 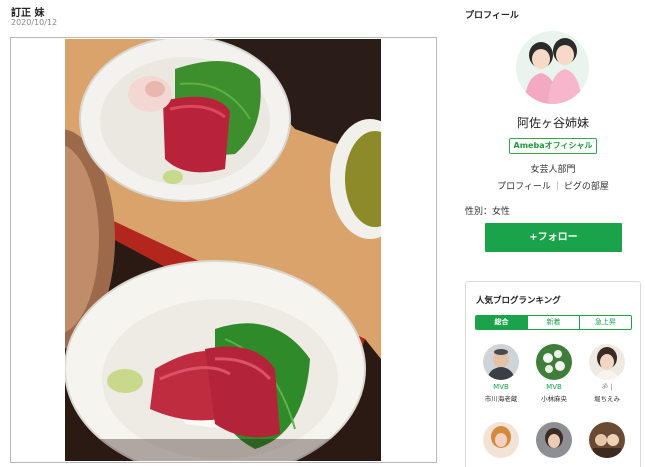 I want to click on tab-overall: 総合, so click(x=501, y=322).